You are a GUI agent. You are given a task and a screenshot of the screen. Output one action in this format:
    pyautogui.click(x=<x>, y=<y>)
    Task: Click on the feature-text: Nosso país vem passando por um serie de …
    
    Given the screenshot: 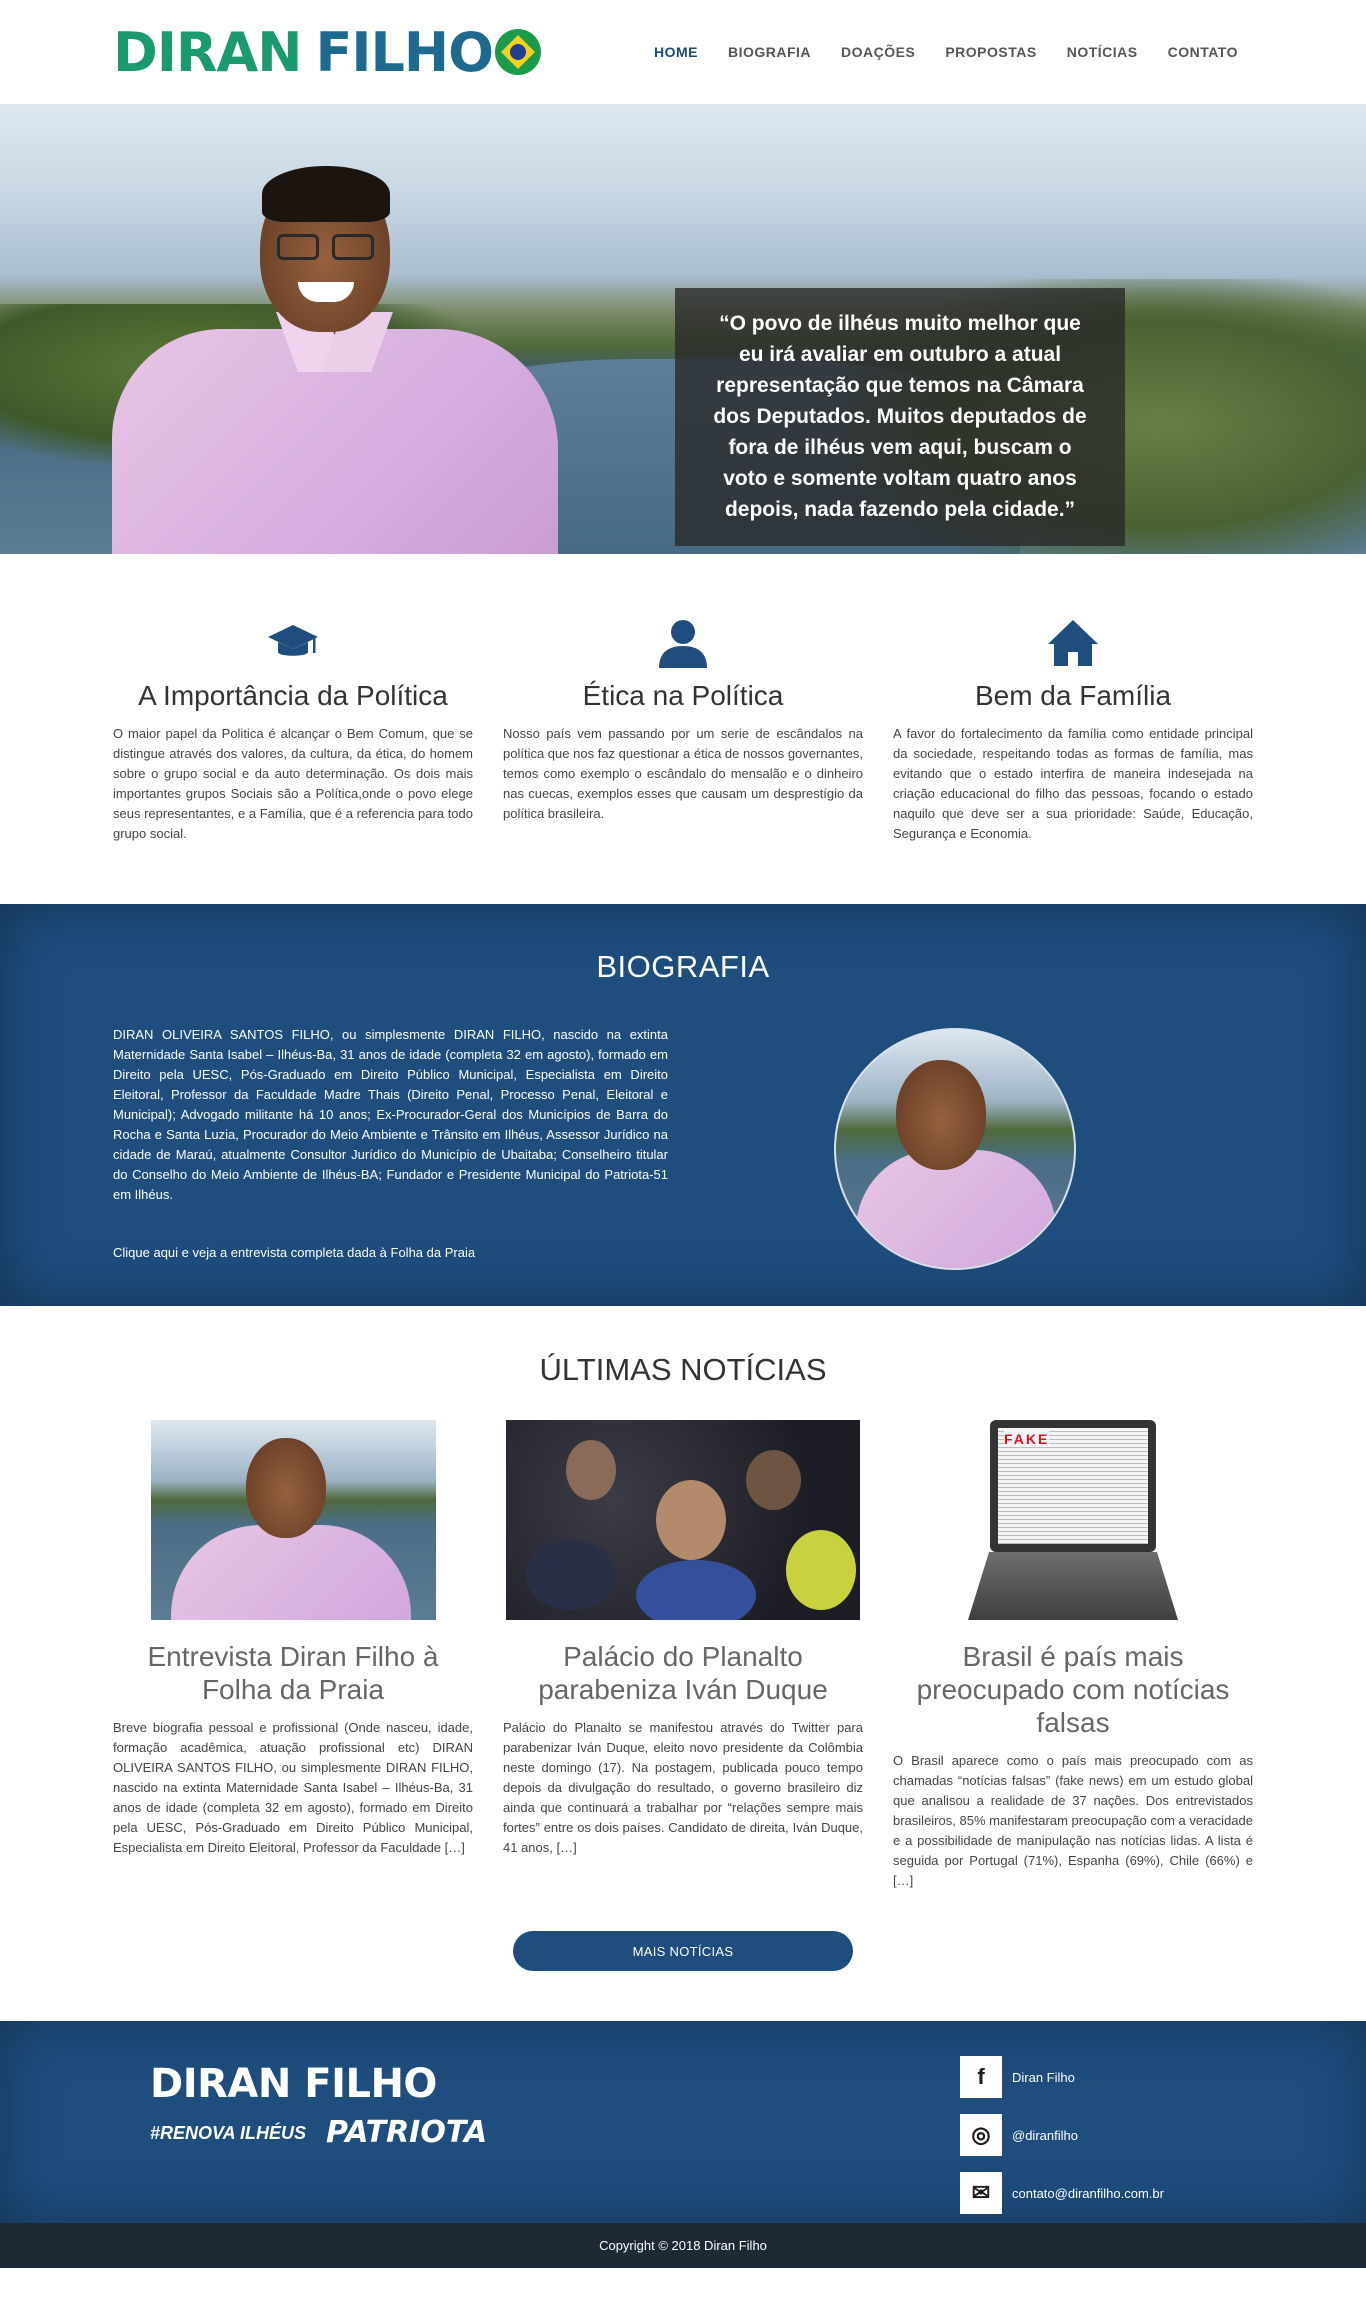 What is the action you would take?
    pyautogui.click(x=683, y=773)
    